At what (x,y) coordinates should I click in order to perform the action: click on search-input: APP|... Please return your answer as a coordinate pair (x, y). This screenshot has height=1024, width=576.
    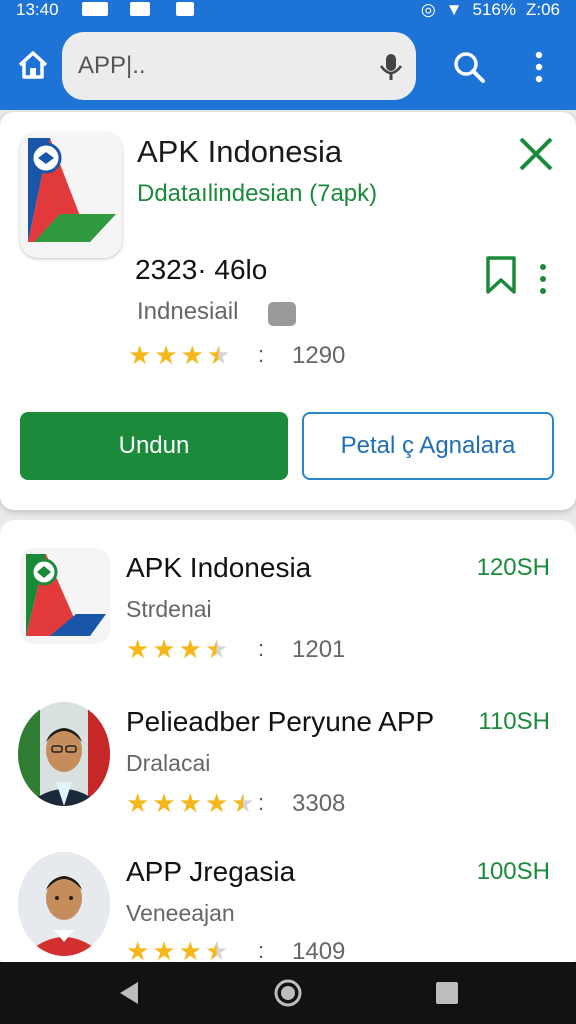
    Looking at the image, I should click on (239, 66).